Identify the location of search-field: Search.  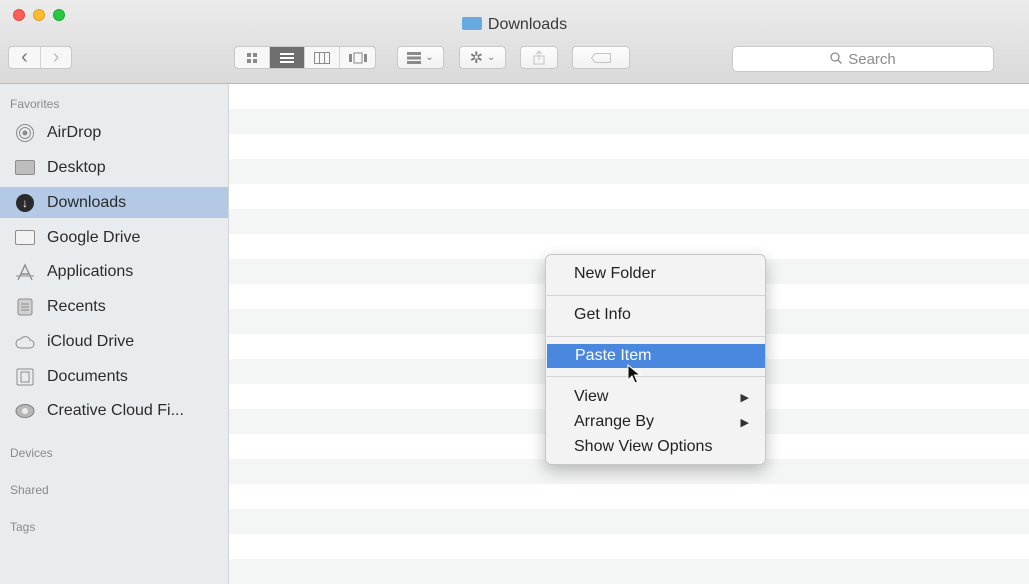
(863, 59).